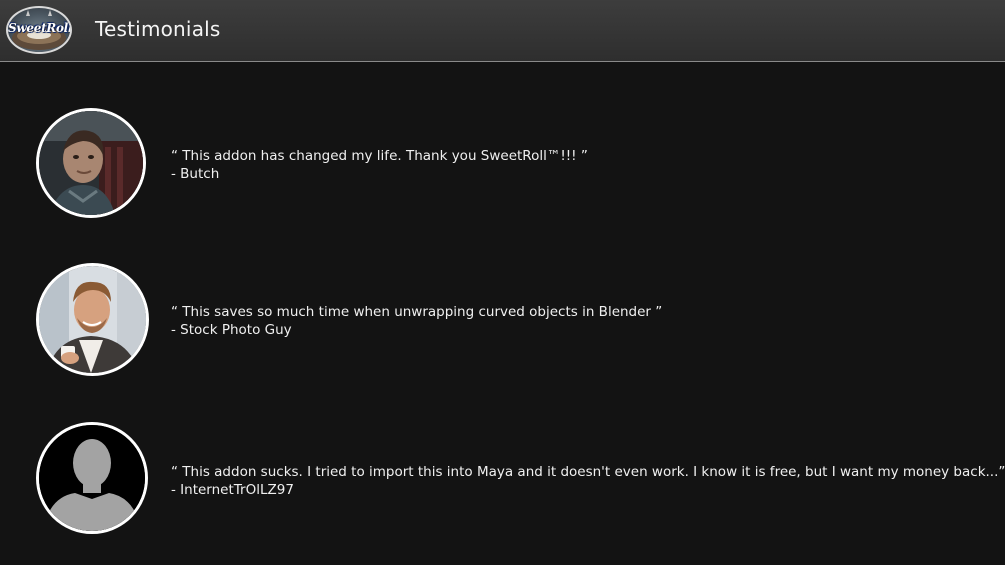 The image size is (1005, 565). What do you see at coordinates (232, 490) in the screenshot?
I see `testimonial-author: - InternetTrOlLZ97` at bounding box center [232, 490].